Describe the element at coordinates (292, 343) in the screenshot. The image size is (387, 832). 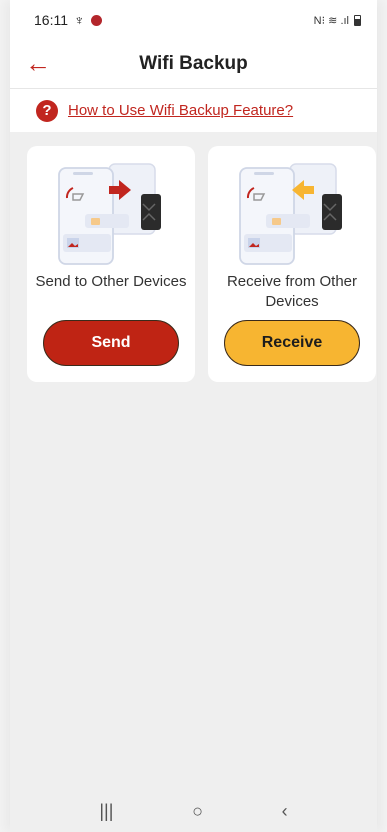
I see `receive-button: Receive` at that location.